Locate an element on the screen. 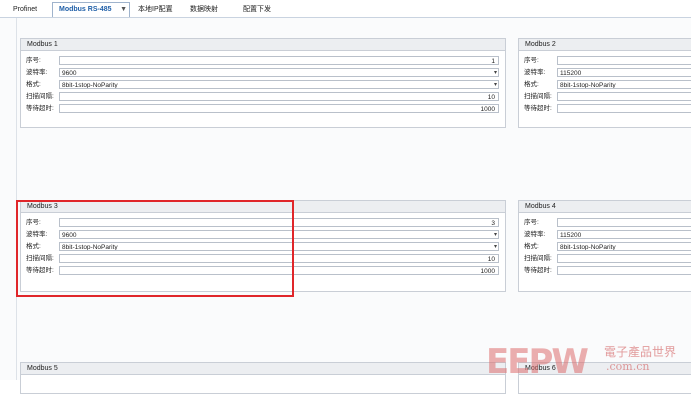 The image size is (691, 394). panel-title: Modbus 4 is located at coordinates (605, 207).